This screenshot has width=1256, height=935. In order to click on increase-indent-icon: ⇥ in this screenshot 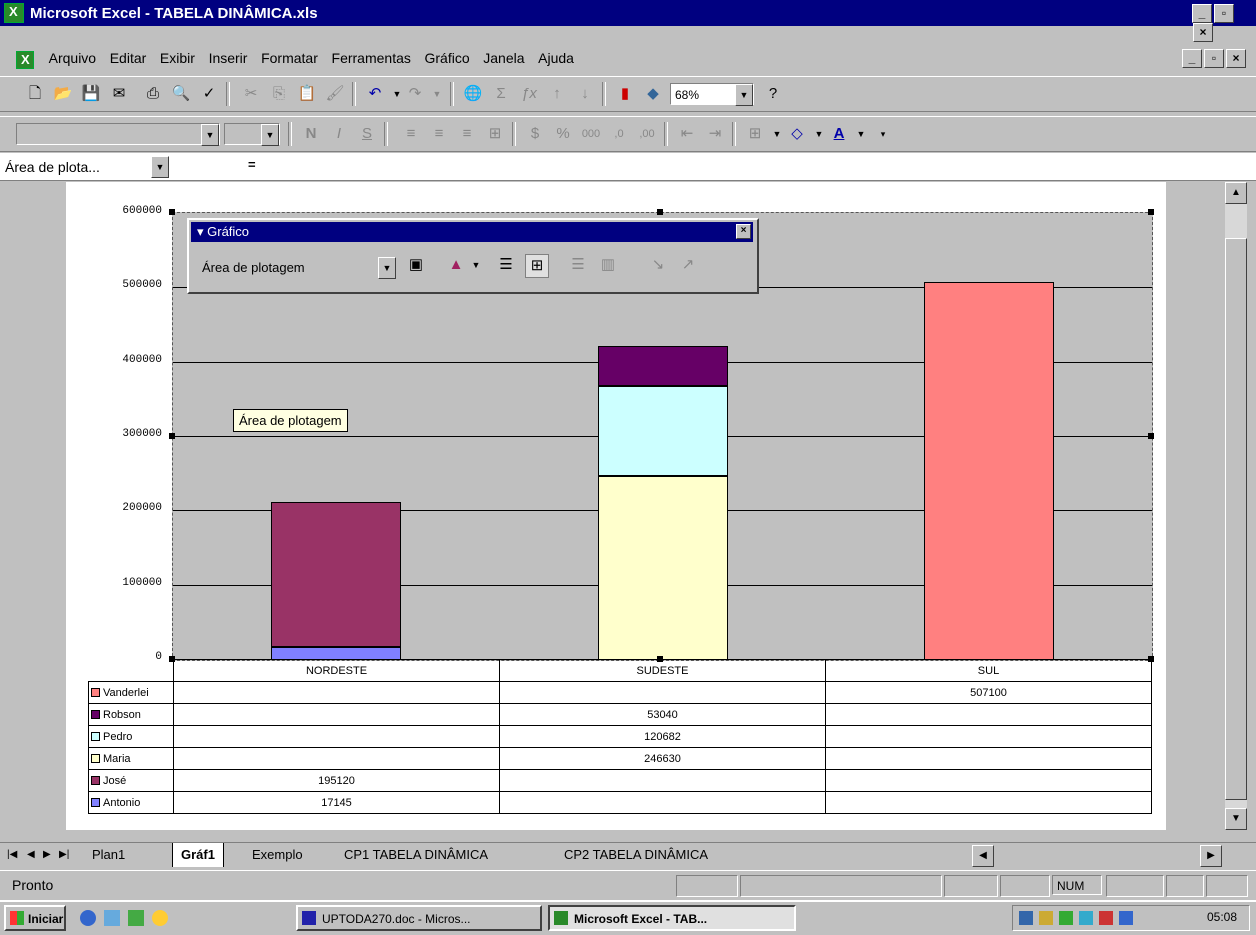, I will do `click(715, 134)`.